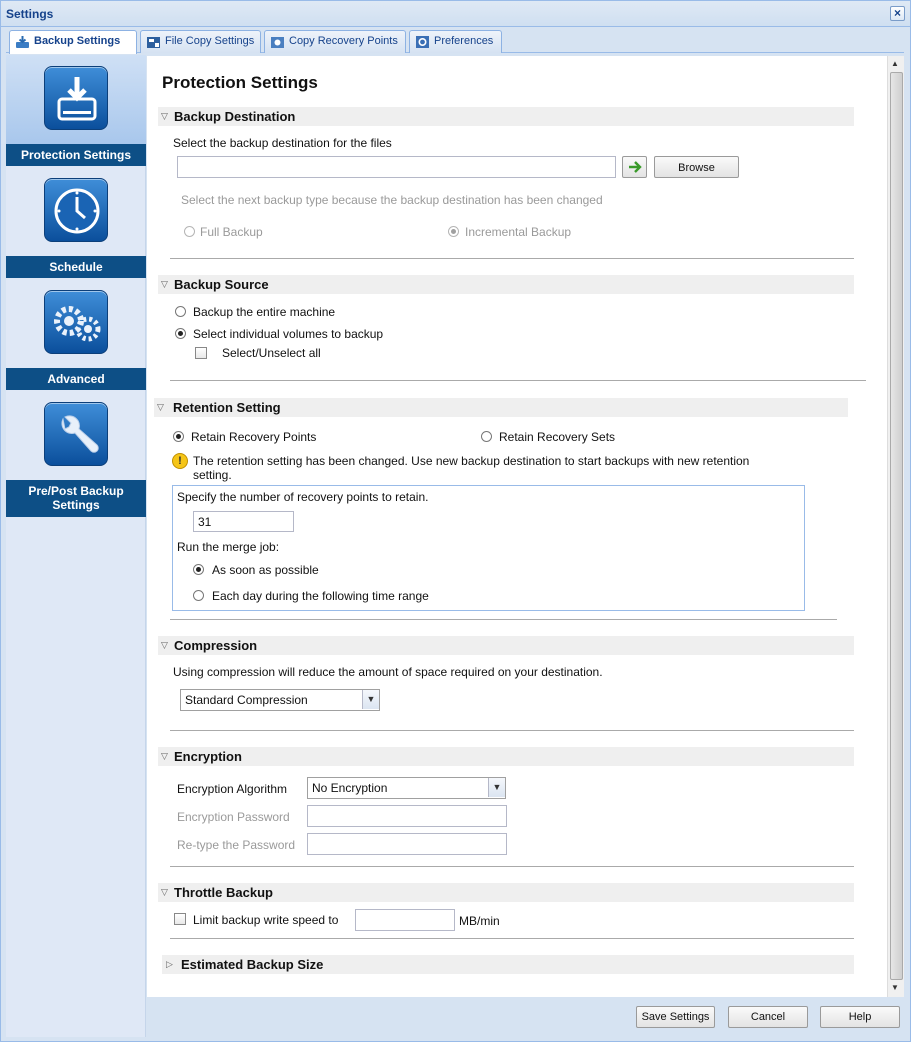 The height and width of the screenshot is (1042, 911). I want to click on title-bar: Settings ×, so click(455, 14).